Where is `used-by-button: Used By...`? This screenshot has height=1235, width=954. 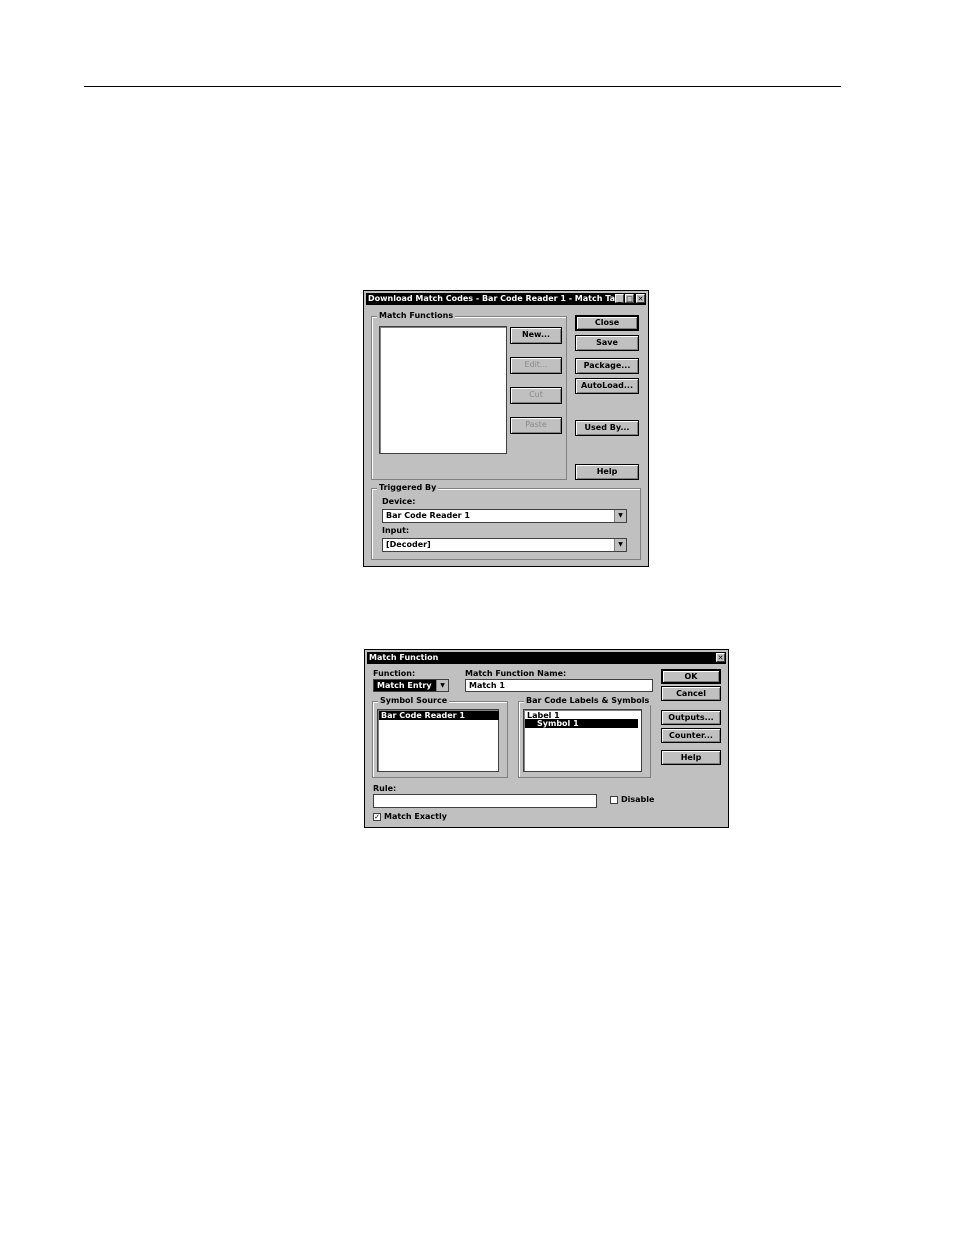
used-by-button: Used By... is located at coordinates (607, 428).